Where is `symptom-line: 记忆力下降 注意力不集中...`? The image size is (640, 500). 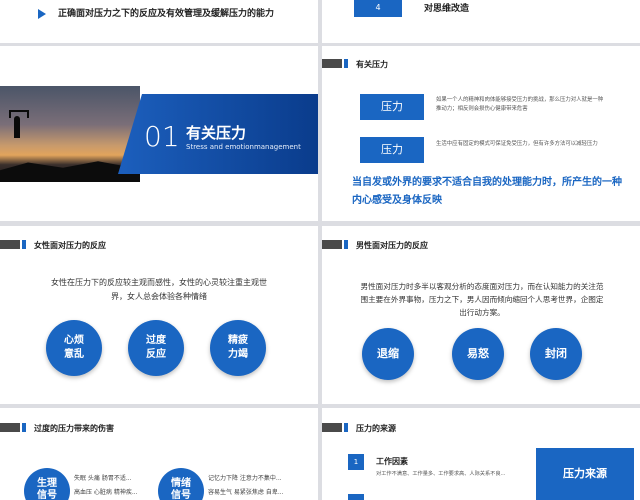
symptom-line: 记忆力下降 注意力不集中... is located at coordinates (245, 478).